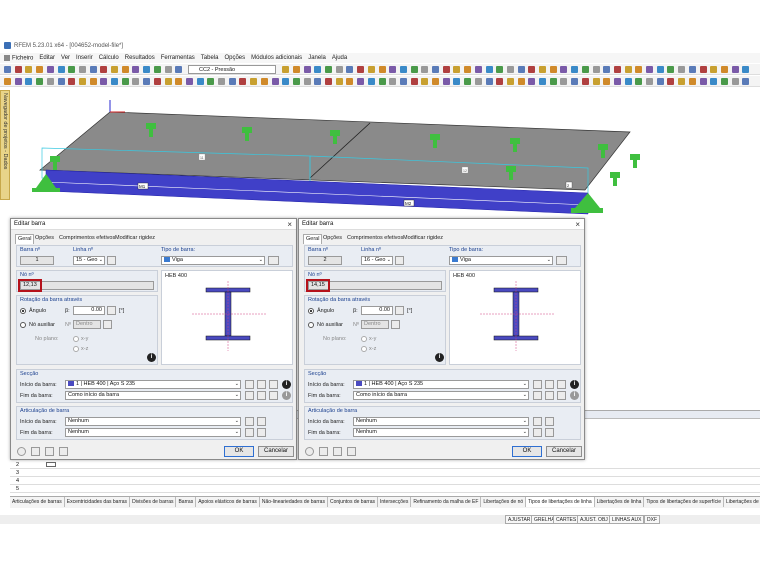 This screenshot has height=570, width=760. Describe the element at coordinates (37, 260) in the screenshot. I see `member-no-field: 1` at that location.